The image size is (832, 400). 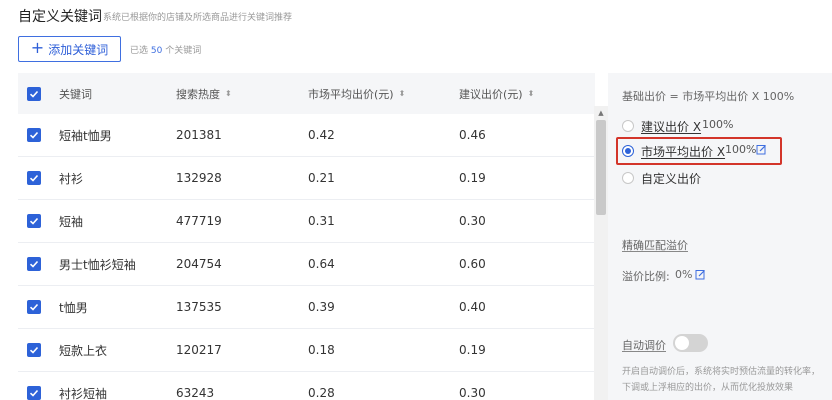 I want to click on heat-cell: 137535, so click(x=199, y=307).